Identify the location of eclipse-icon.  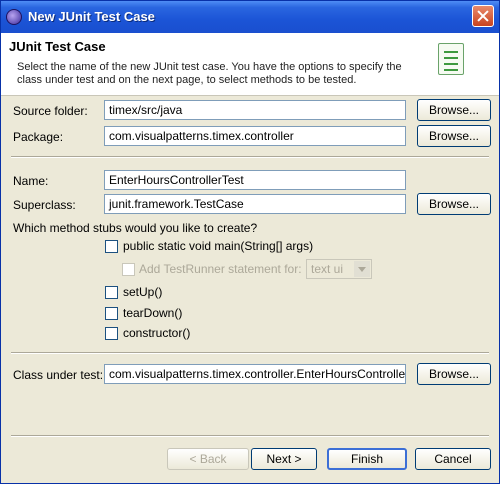
(14, 17).